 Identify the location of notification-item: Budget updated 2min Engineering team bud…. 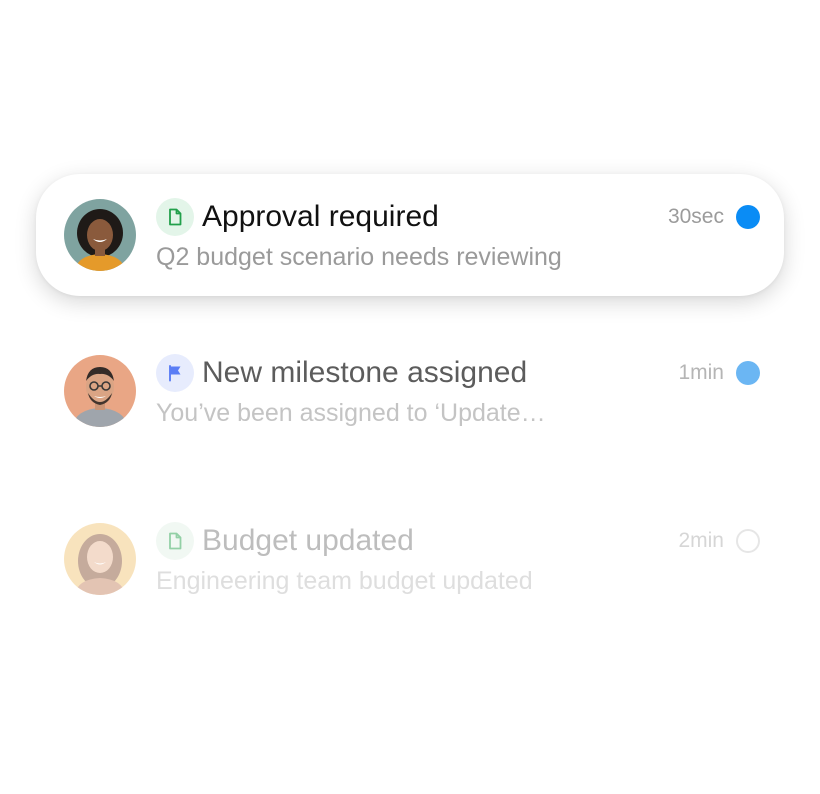
(410, 559).